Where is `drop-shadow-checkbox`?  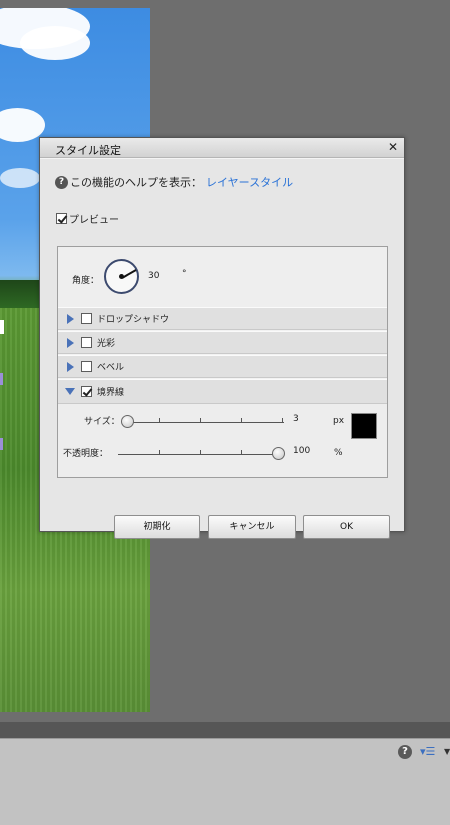
drop-shadow-checkbox is located at coordinates (86, 318).